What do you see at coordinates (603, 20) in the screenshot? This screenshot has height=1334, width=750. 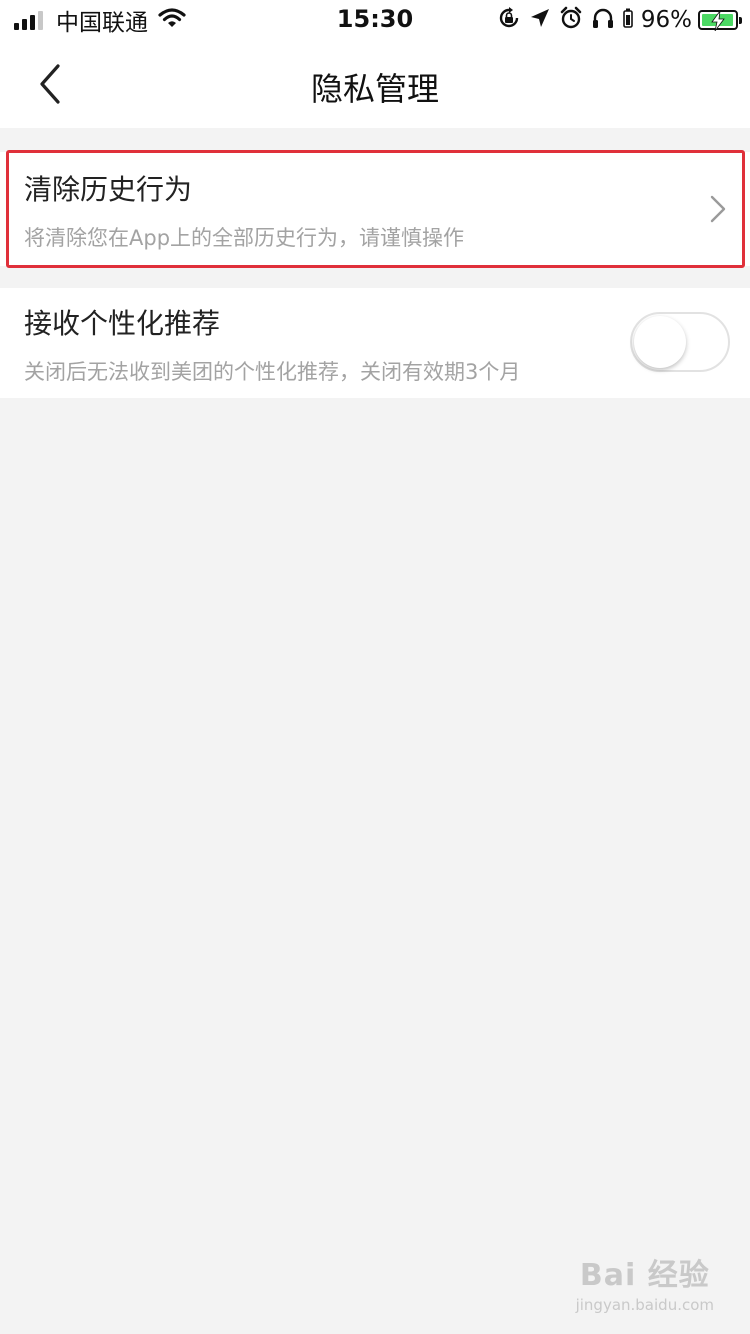 I see `headphones-icon` at bounding box center [603, 20].